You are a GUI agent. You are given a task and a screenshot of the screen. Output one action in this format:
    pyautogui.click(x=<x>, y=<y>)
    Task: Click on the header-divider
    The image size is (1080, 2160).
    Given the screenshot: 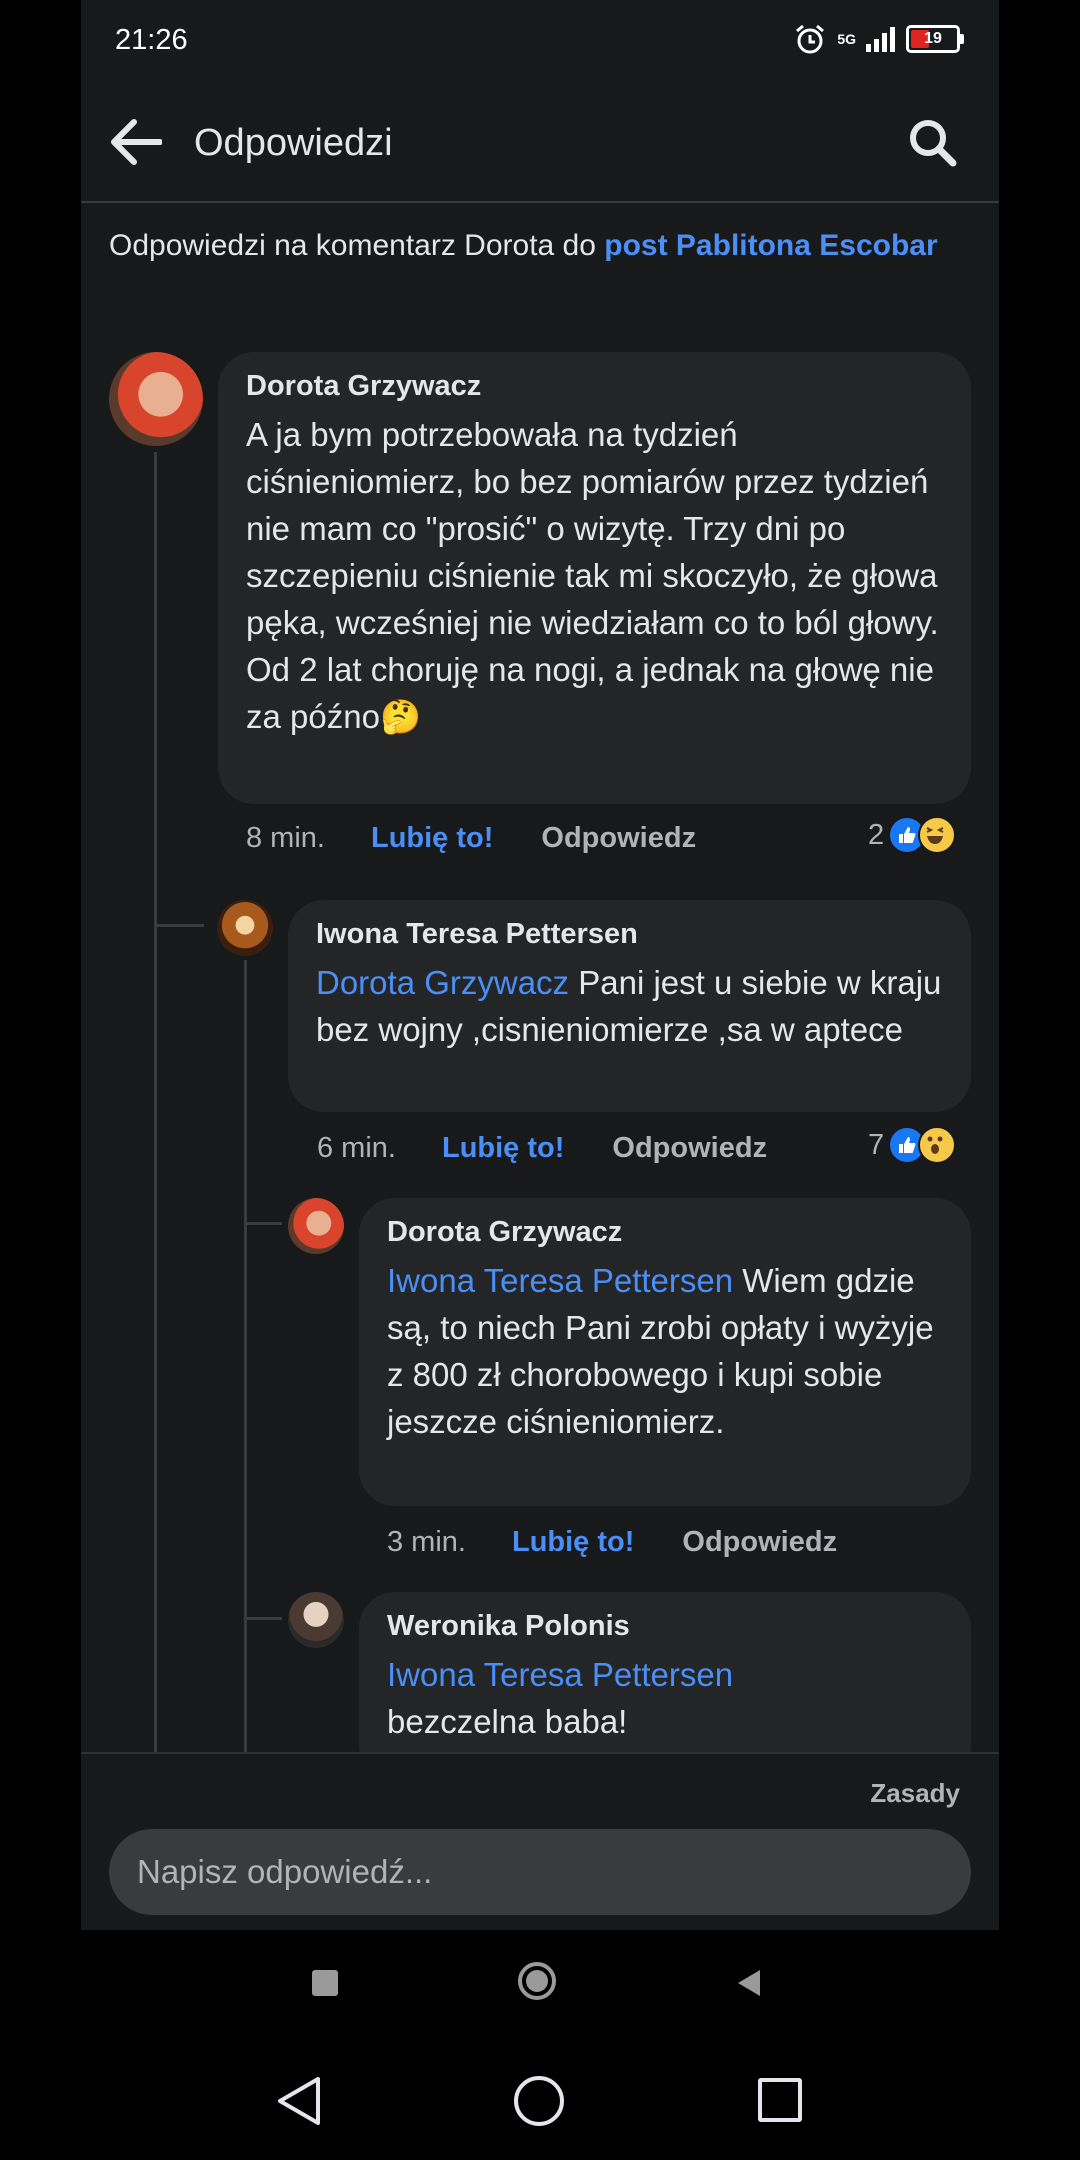 What is the action you would take?
    pyautogui.click(x=540, y=202)
    